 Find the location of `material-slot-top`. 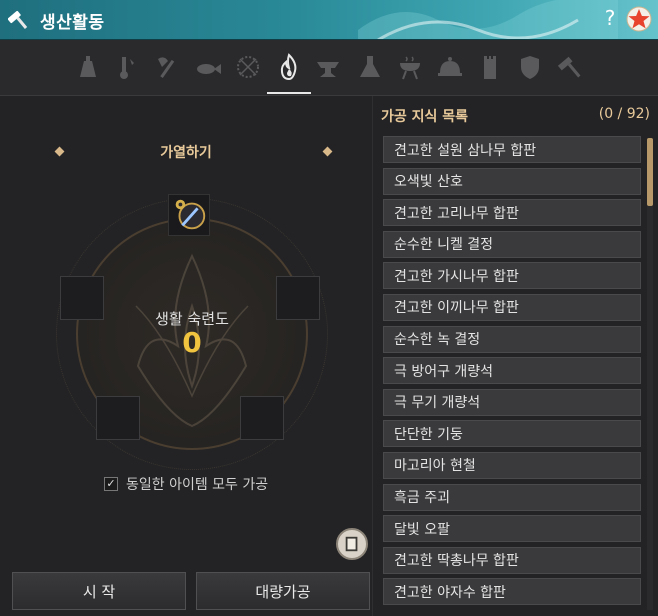

material-slot-top is located at coordinates (189, 215).